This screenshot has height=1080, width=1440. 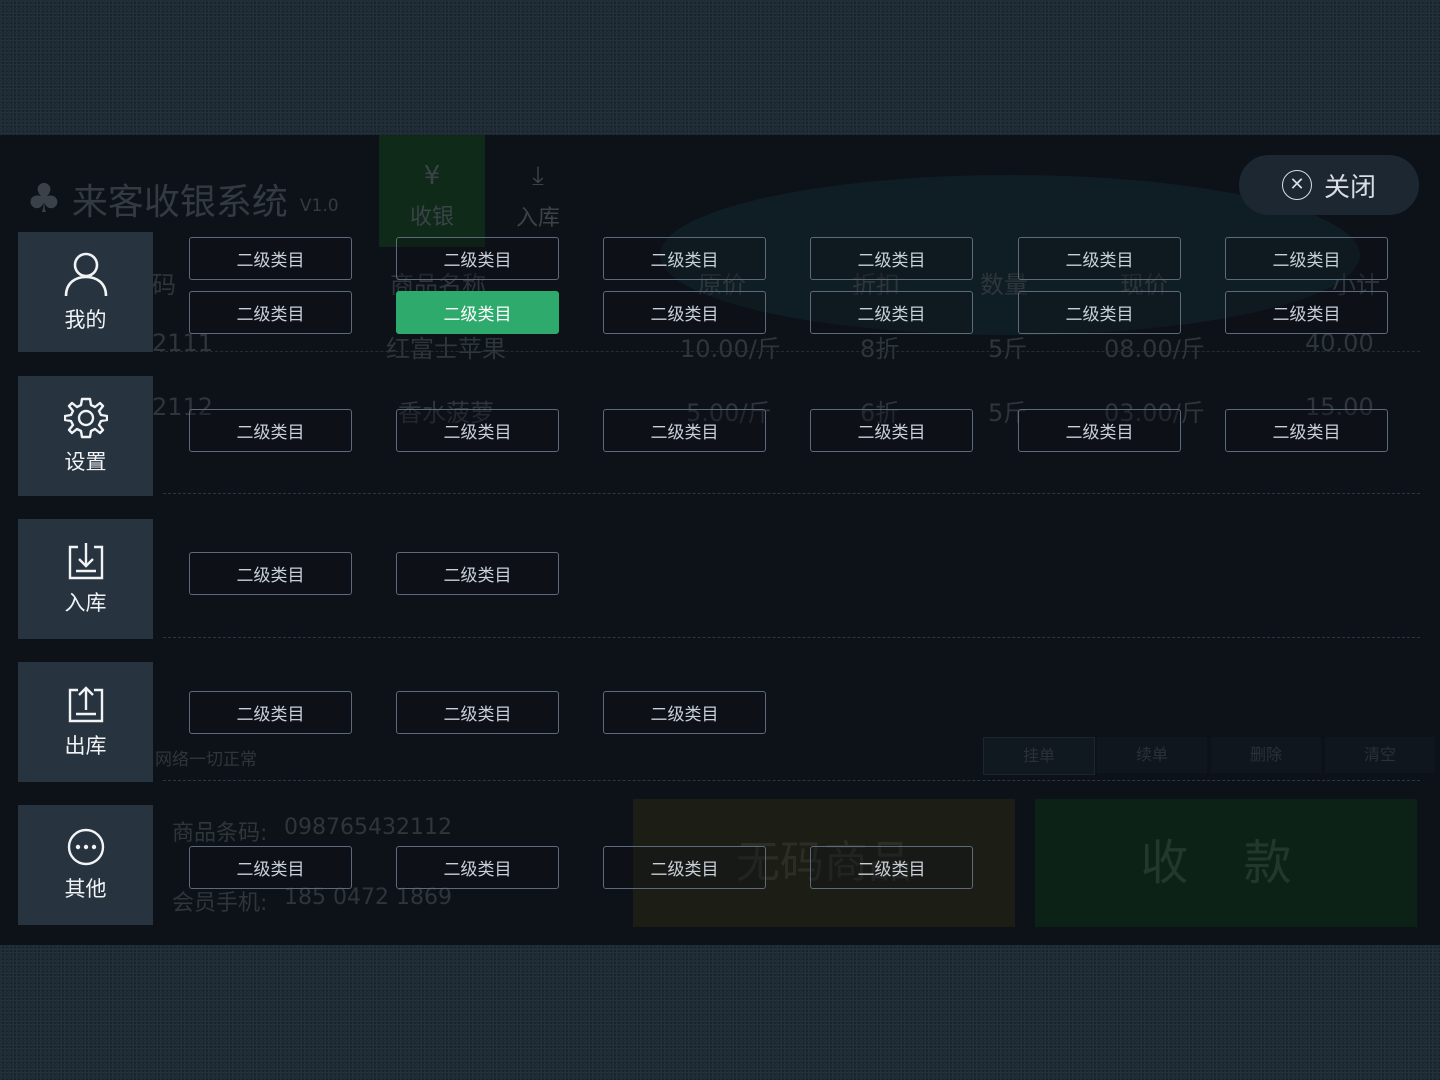 What do you see at coordinates (1008, 349) in the screenshot?
I see `bg-row1-qty: 5斤` at bounding box center [1008, 349].